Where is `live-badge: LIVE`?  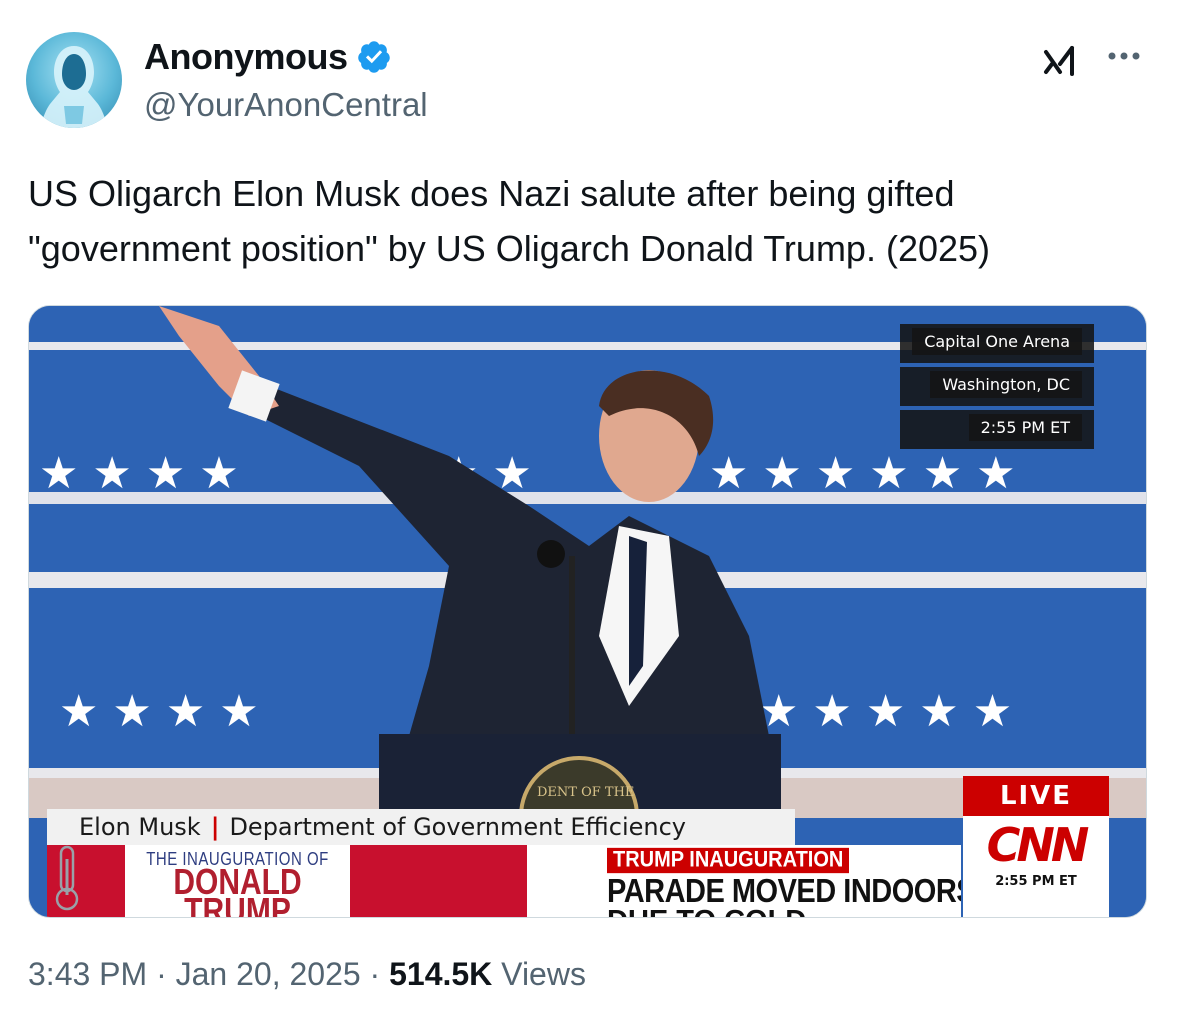 live-badge: LIVE is located at coordinates (1036, 796).